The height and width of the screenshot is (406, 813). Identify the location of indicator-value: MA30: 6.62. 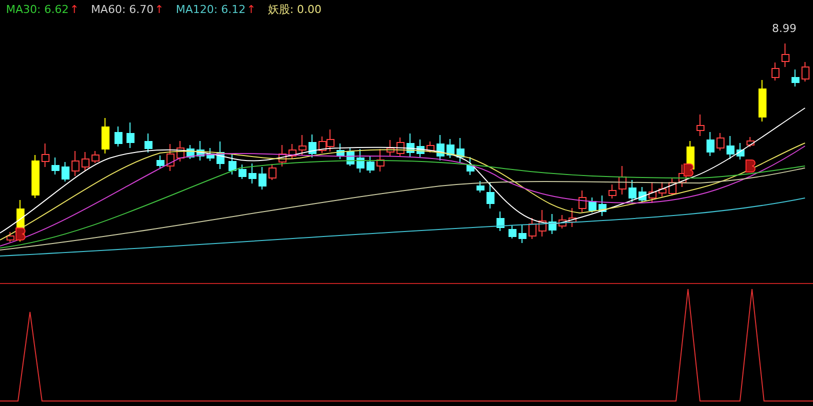
(37, 9).